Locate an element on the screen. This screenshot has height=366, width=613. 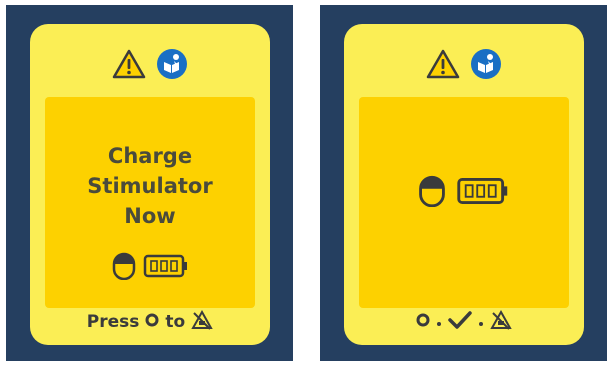
message-line-2: Stimulator is located at coordinates (150, 186).